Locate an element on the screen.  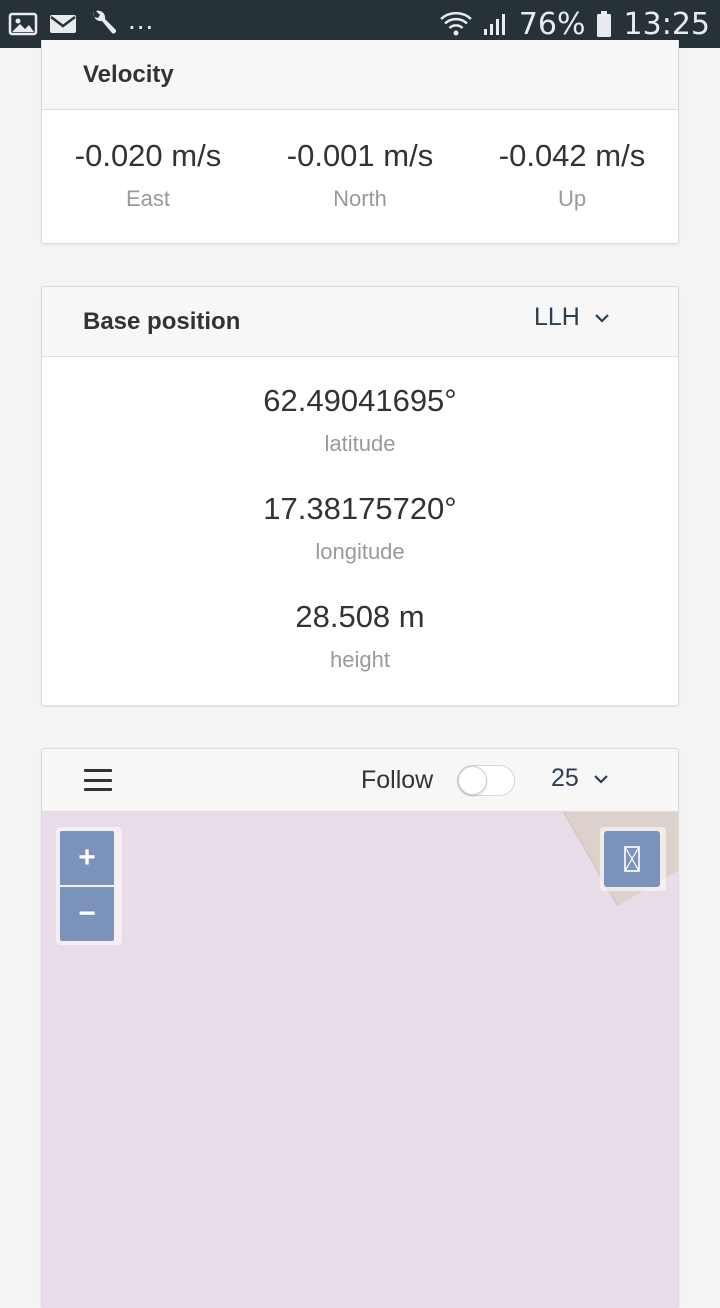
fullscreen-control is located at coordinates (633, 859).